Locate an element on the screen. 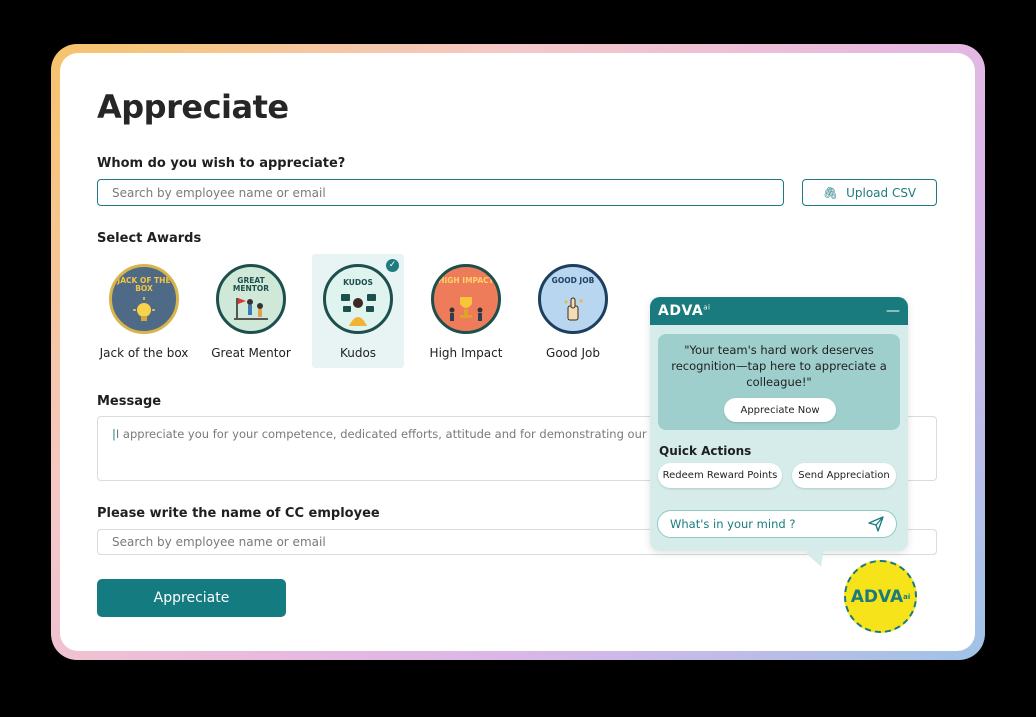 This screenshot has height=717, width=1036. adva-logo: ADVAai is located at coordinates (684, 311).